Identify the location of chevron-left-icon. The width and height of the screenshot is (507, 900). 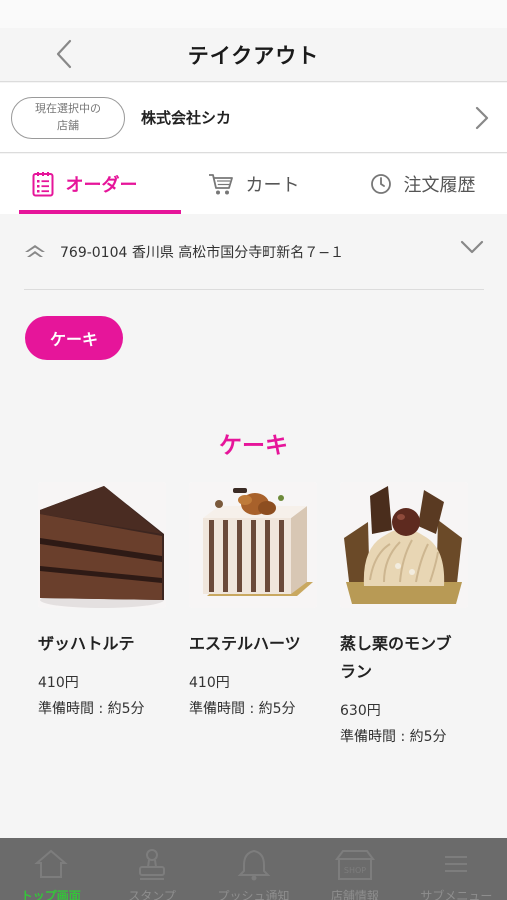
(64, 54).